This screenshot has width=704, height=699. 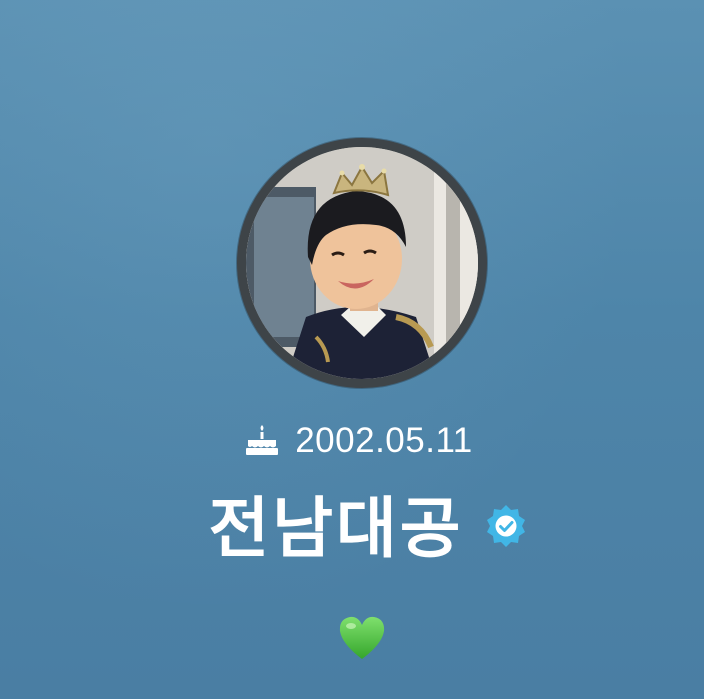 I want to click on profile-photo, so click(x=362, y=263).